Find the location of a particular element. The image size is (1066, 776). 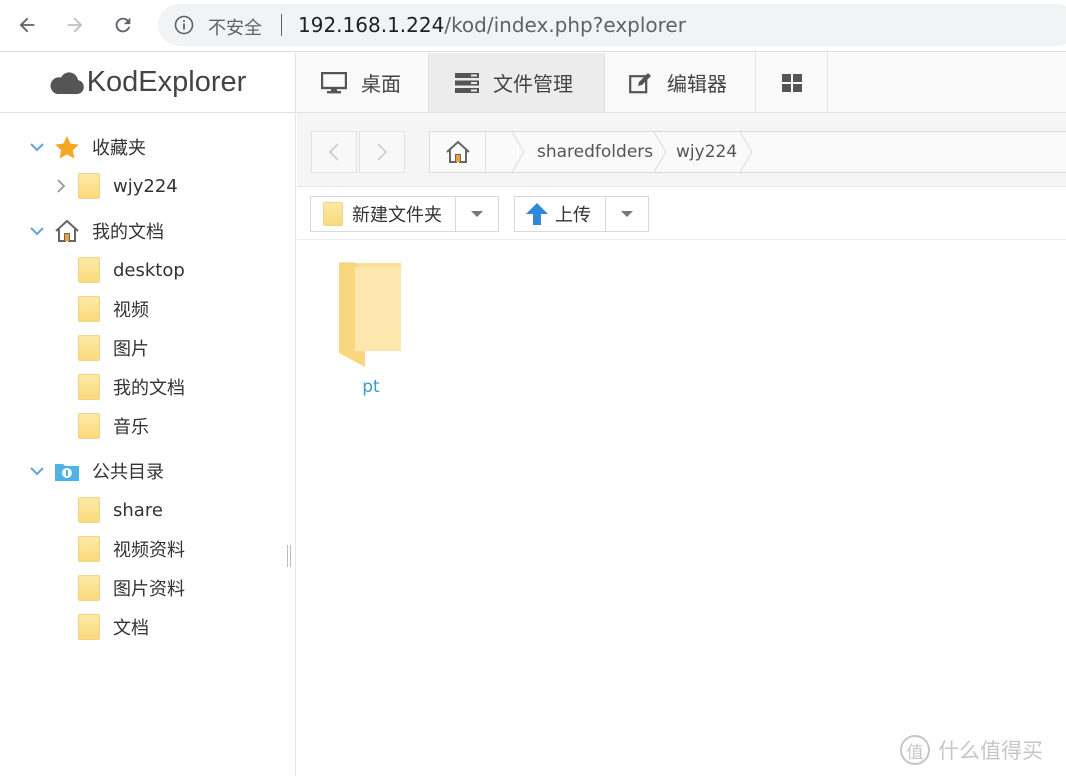

app-logo: KodExplorer is located at coordinates (148, 82).